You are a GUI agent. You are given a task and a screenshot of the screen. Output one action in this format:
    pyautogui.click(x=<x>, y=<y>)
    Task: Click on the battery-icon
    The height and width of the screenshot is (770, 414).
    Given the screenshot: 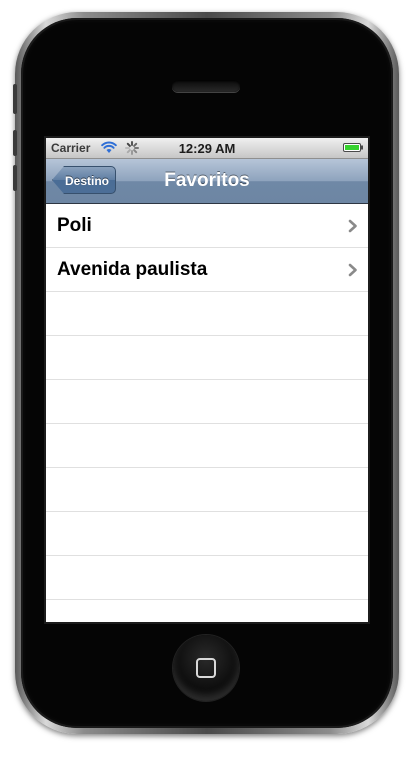 What is the action you would take?
    pyautogui.click(x=353, y=147)
    